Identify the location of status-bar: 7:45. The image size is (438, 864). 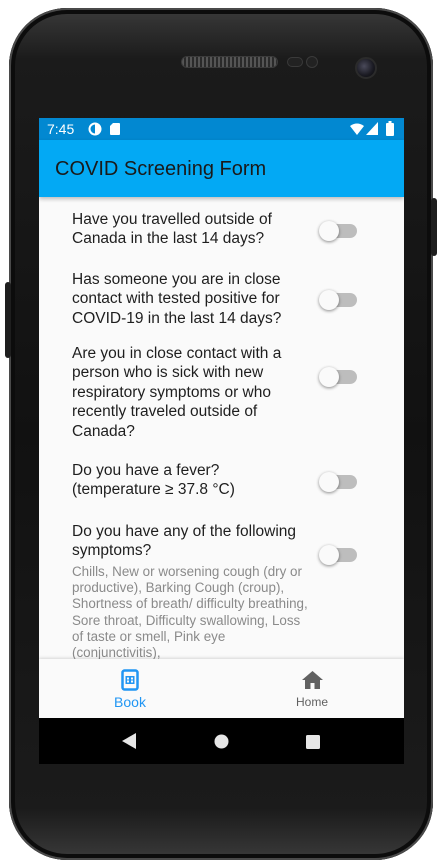
(221, 129).